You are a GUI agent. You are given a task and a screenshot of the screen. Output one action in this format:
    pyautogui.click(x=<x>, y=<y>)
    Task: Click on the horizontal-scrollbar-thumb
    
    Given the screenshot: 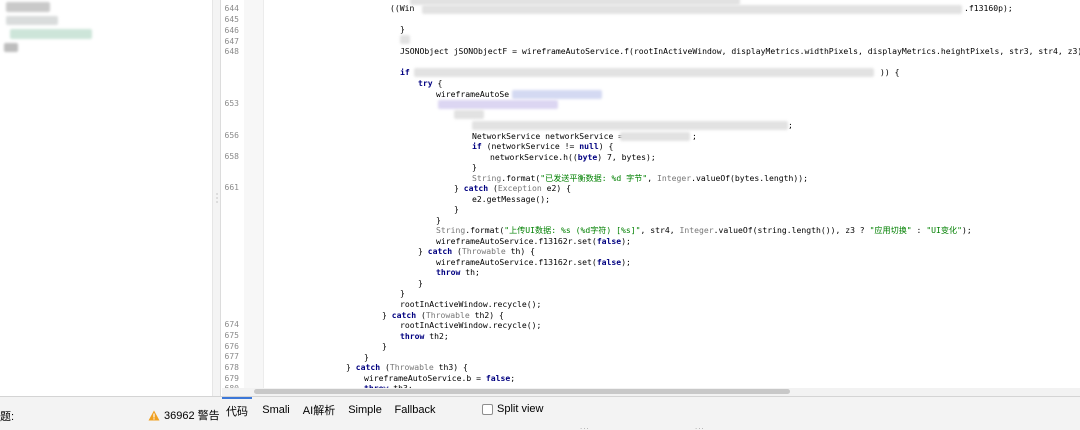 What is the action you would take?
    pyautogui.click(x=522, y=391)
    